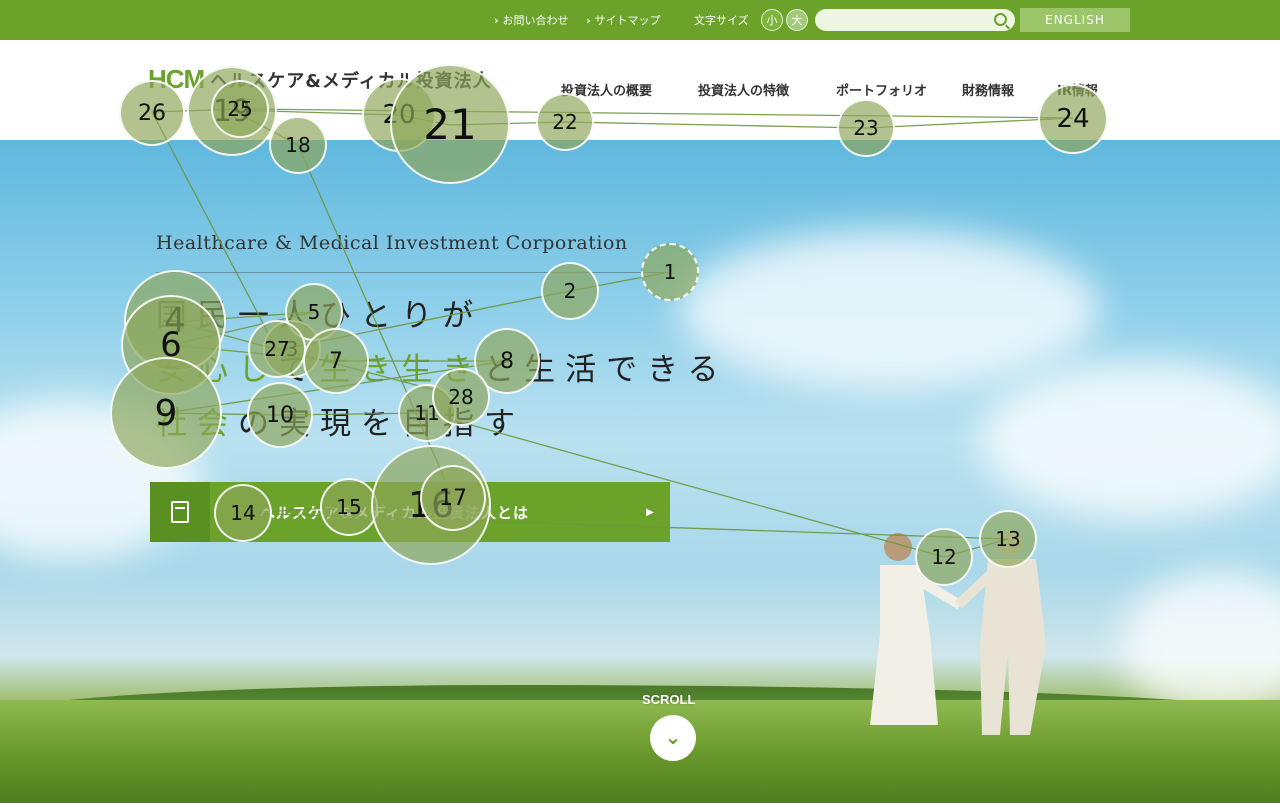  I want to click on nav-ir: IR情報, so click(1077, 89).